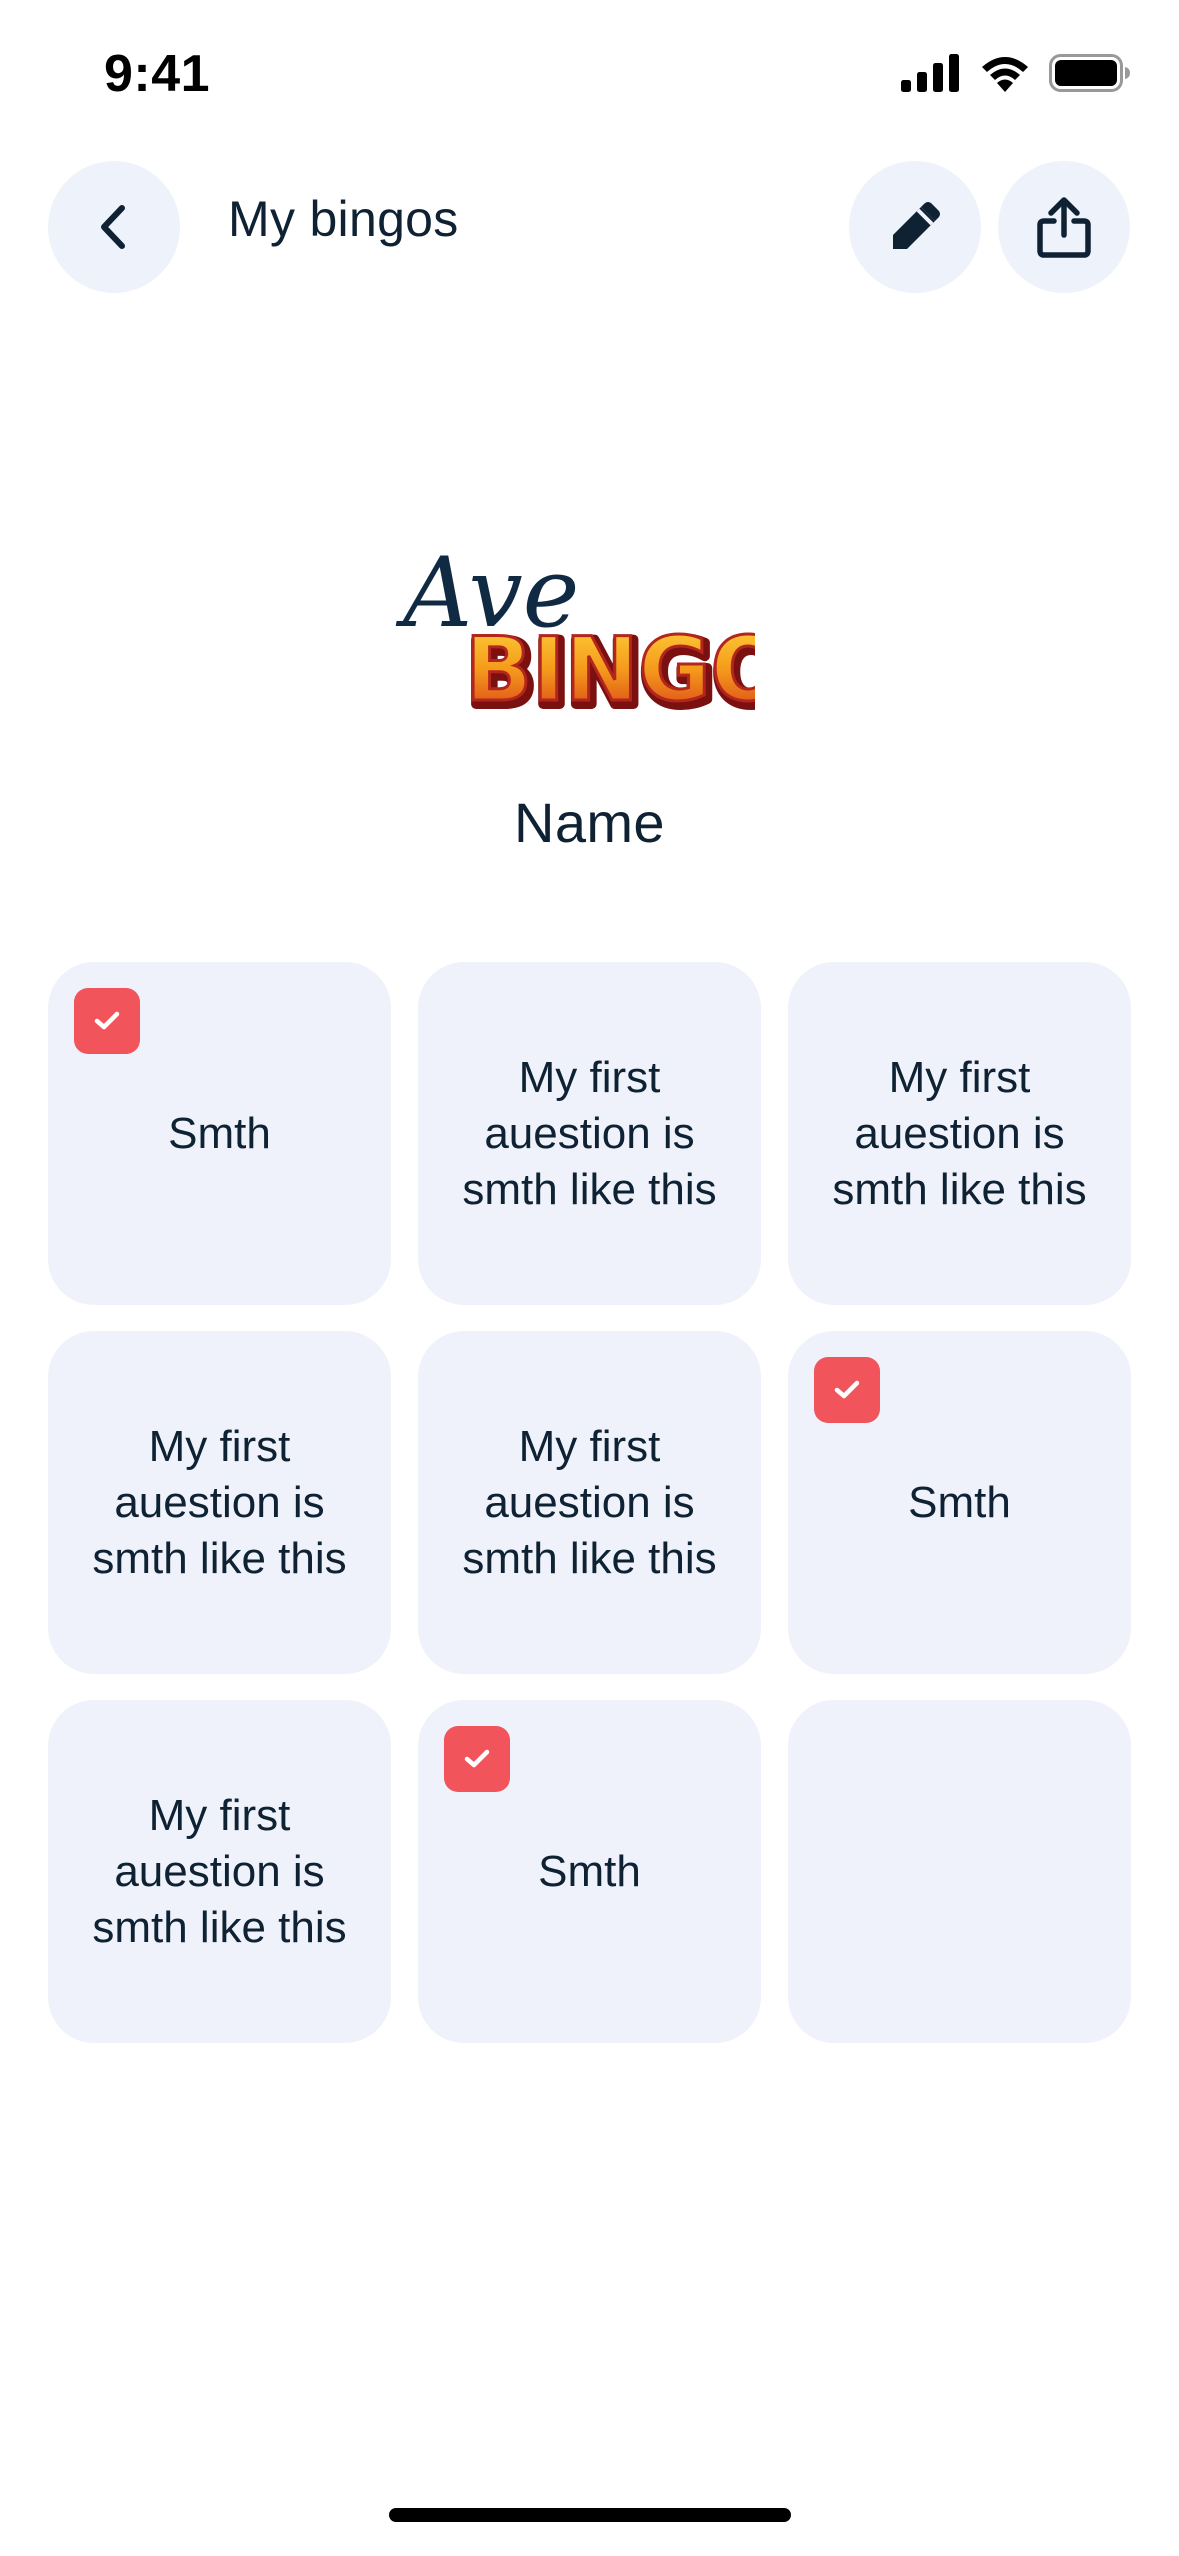 The height and width of the screenshot is (2556, 1179). What do you see at coordinates (589, 822) in the screenshot?
I see `bingo-card-name: Name` at bounding box center [589, 822].